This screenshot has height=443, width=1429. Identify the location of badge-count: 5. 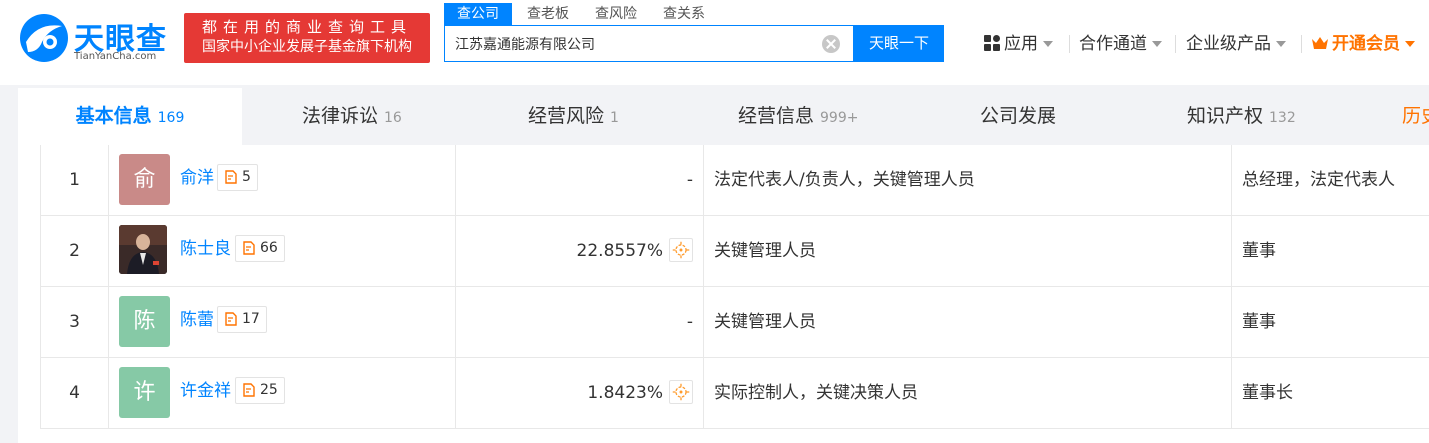
(246, 177).